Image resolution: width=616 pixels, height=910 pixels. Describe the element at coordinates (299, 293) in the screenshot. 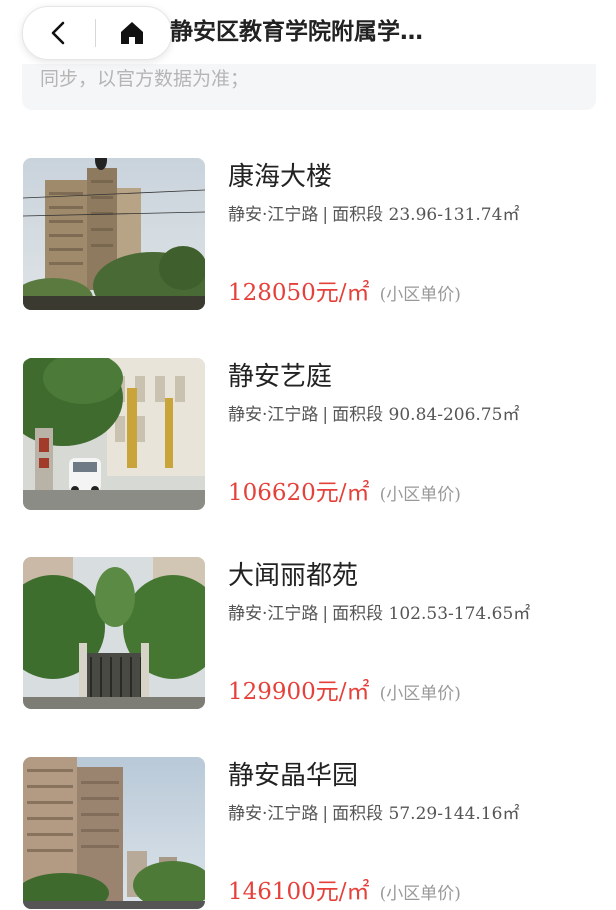

I see `unit-price: 128050元/㎡` at that location.